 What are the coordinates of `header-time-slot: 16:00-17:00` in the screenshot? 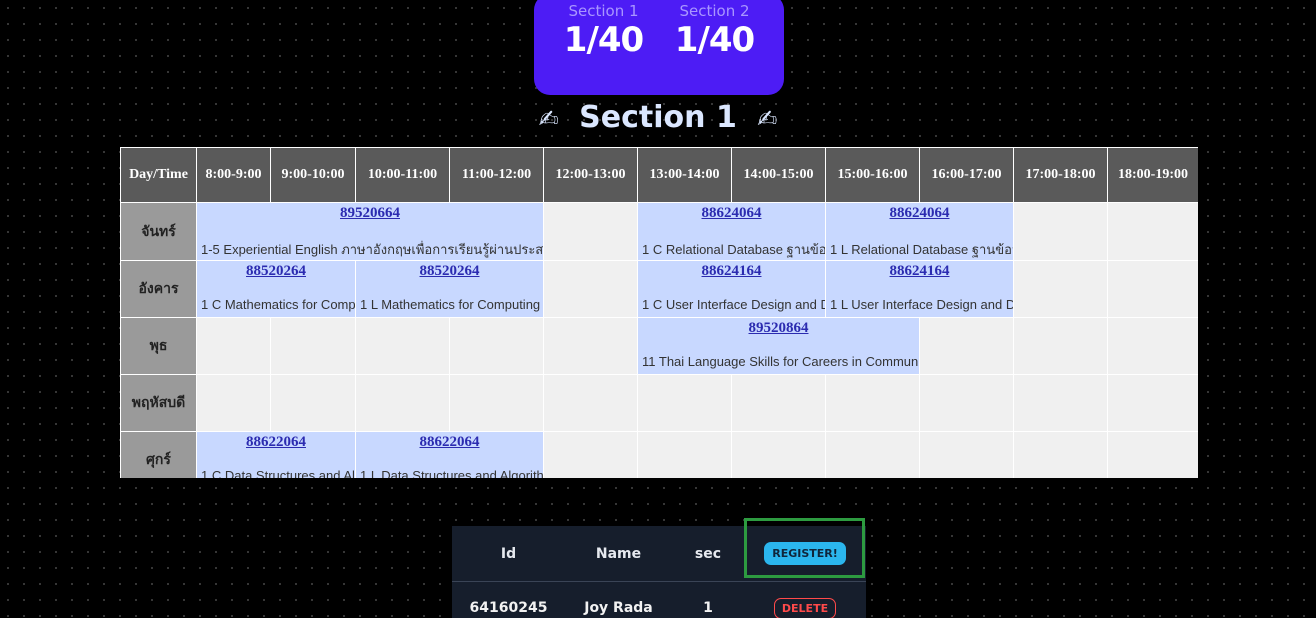 It's located at (966, 175).